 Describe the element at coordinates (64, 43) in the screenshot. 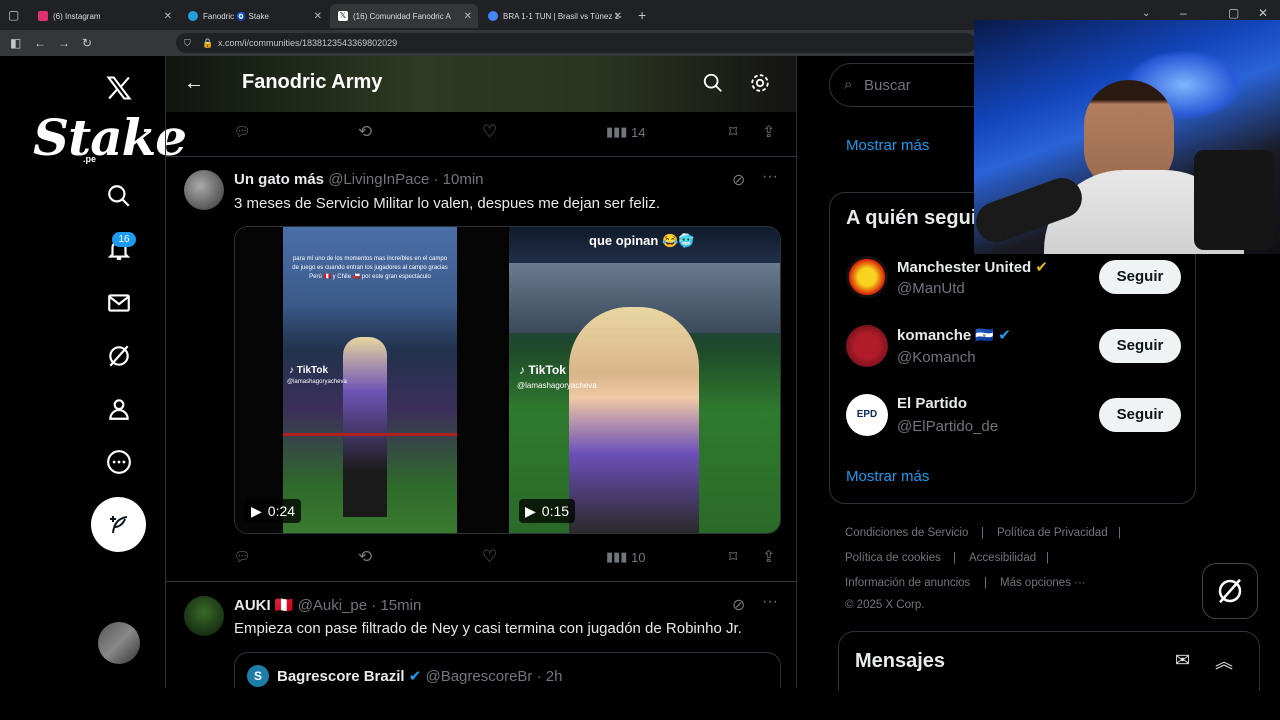

I see `forward-icon: →` at that location.